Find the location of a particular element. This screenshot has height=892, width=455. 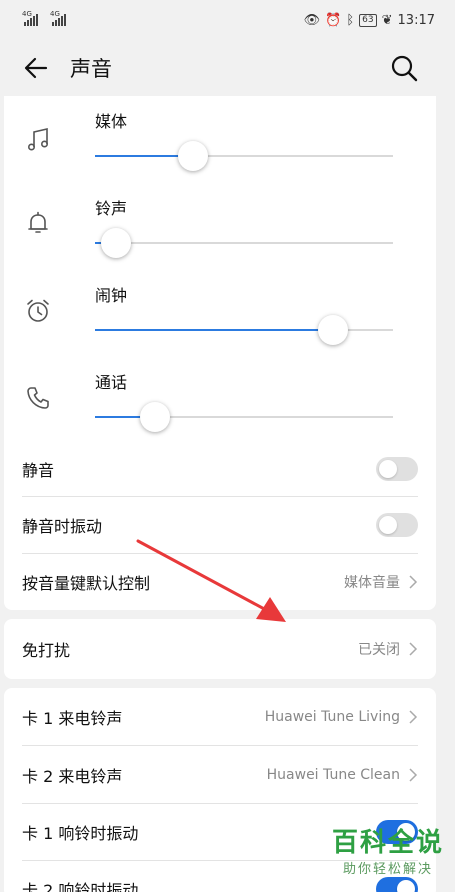

volume-label-ringtone: 铃声 is located at coordinates (111, 208).